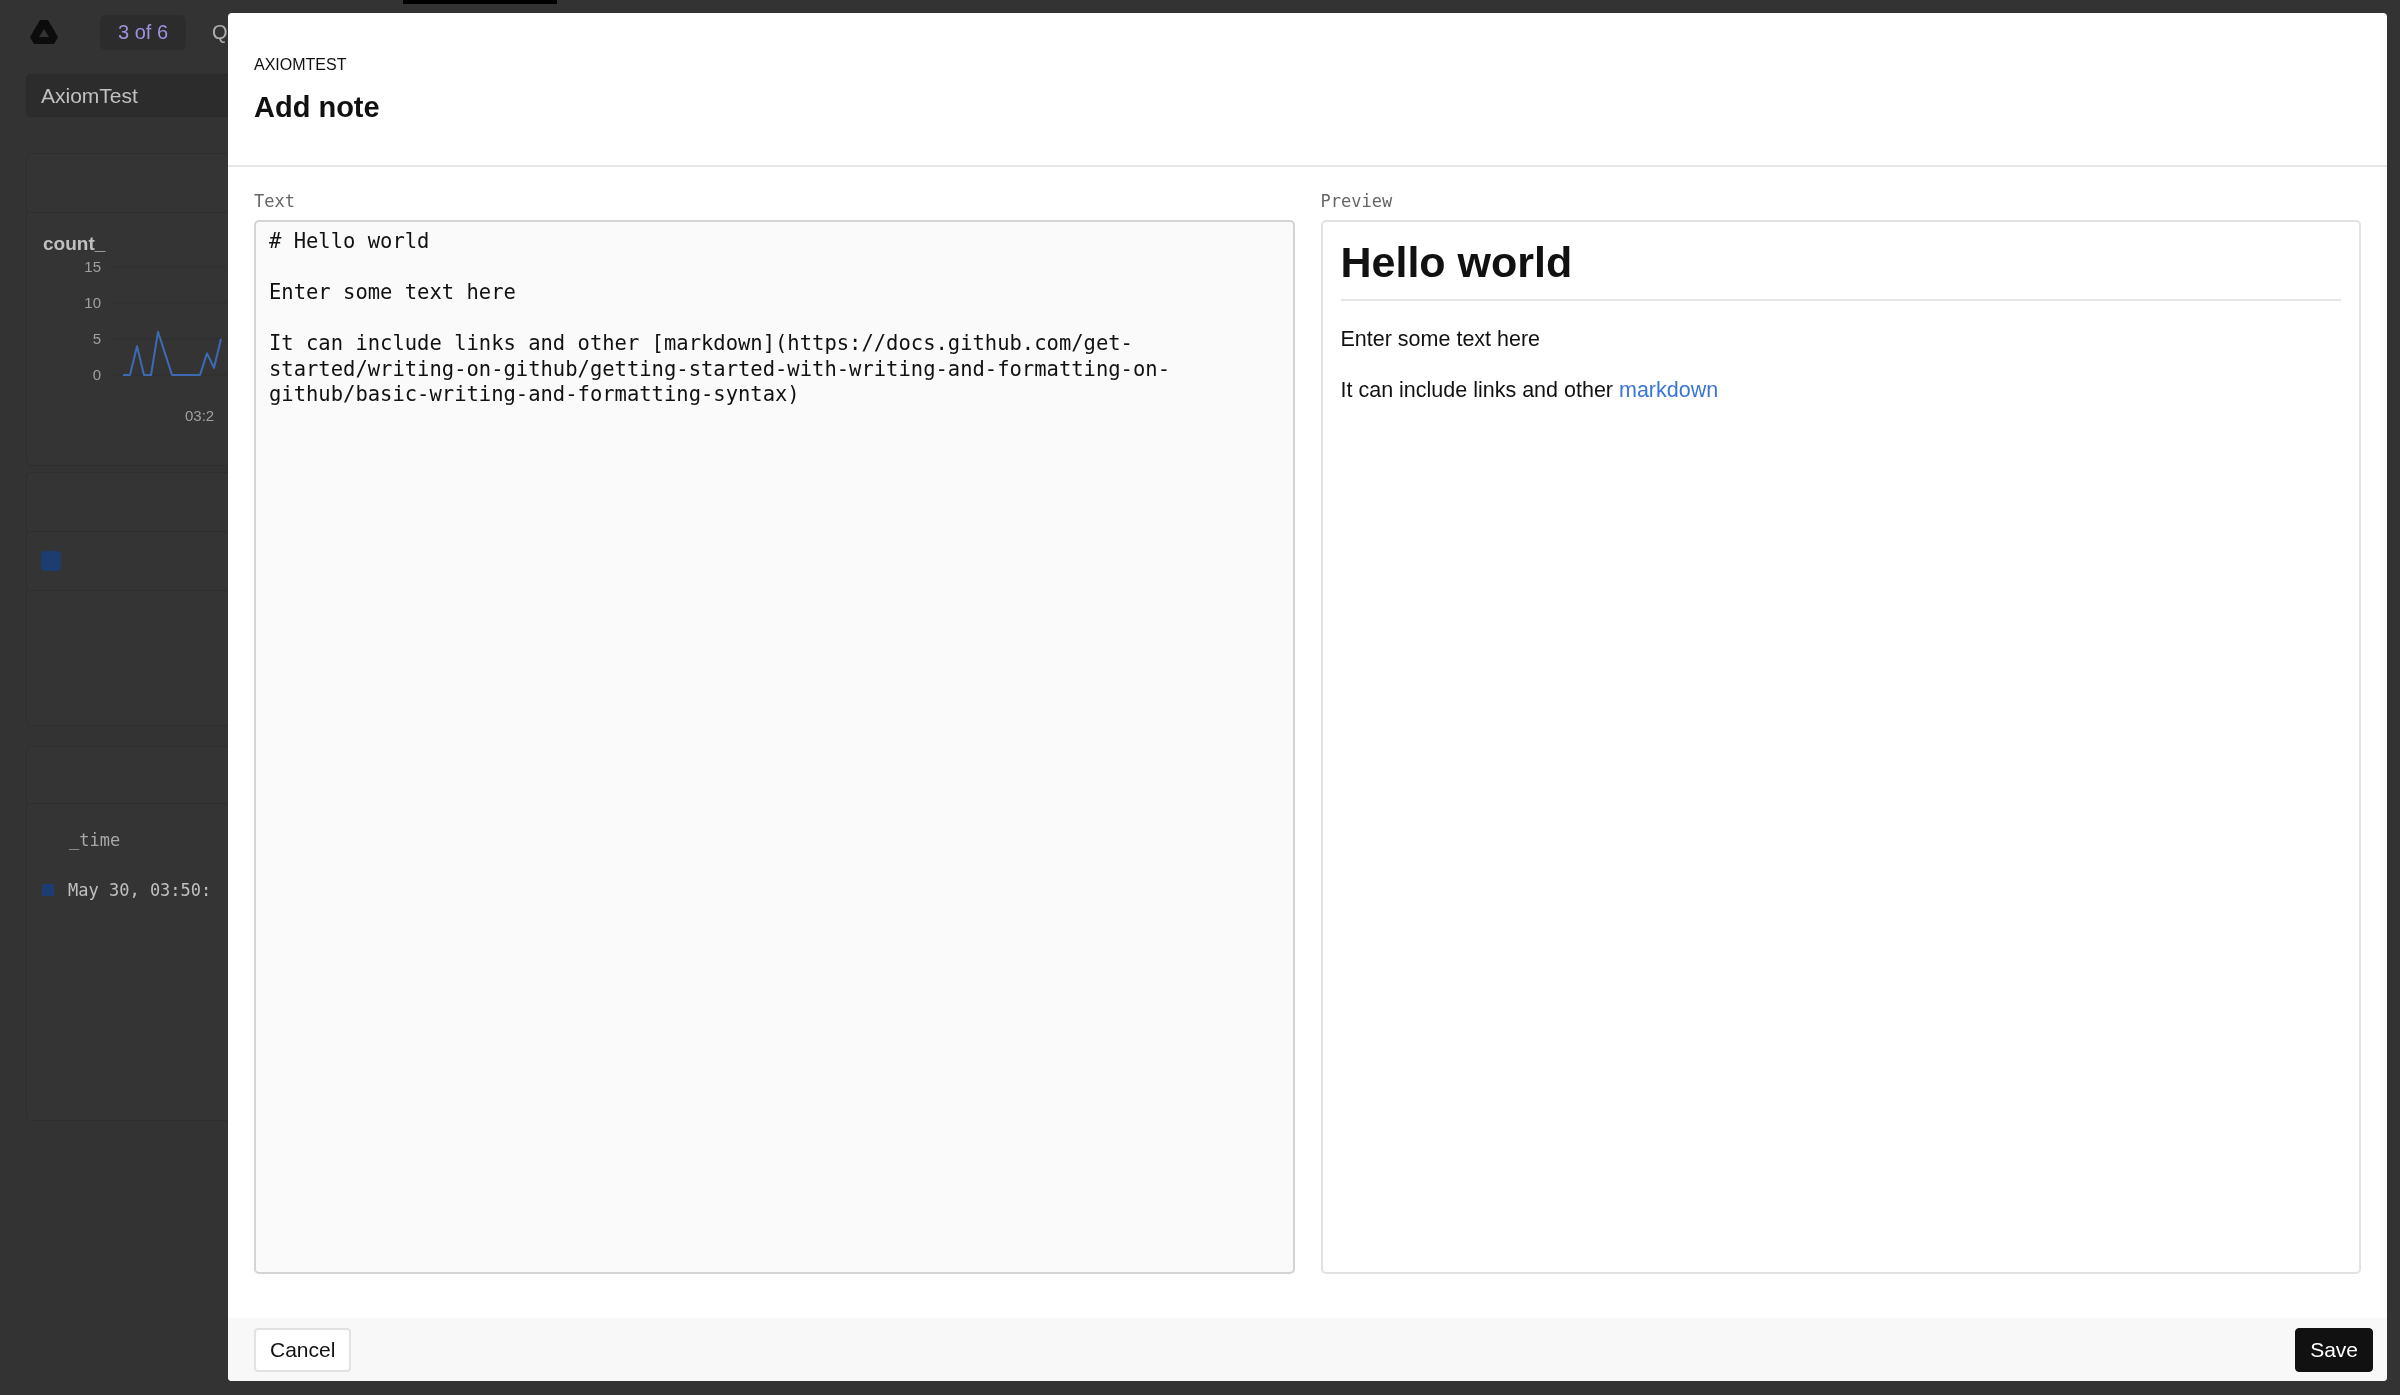  What do you see at coordinates (301, 65) in the screenshot?
I see `dataset-label: AXIOMTEST` at bounding box center [301, 65].